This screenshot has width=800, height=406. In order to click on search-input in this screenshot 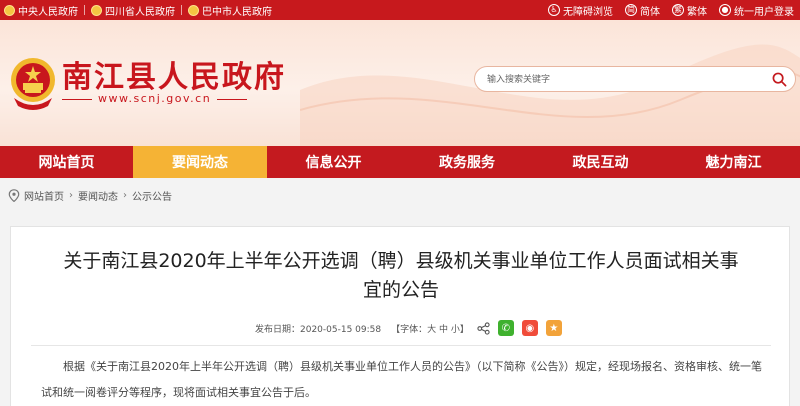, I will do `click(622, 79)`.